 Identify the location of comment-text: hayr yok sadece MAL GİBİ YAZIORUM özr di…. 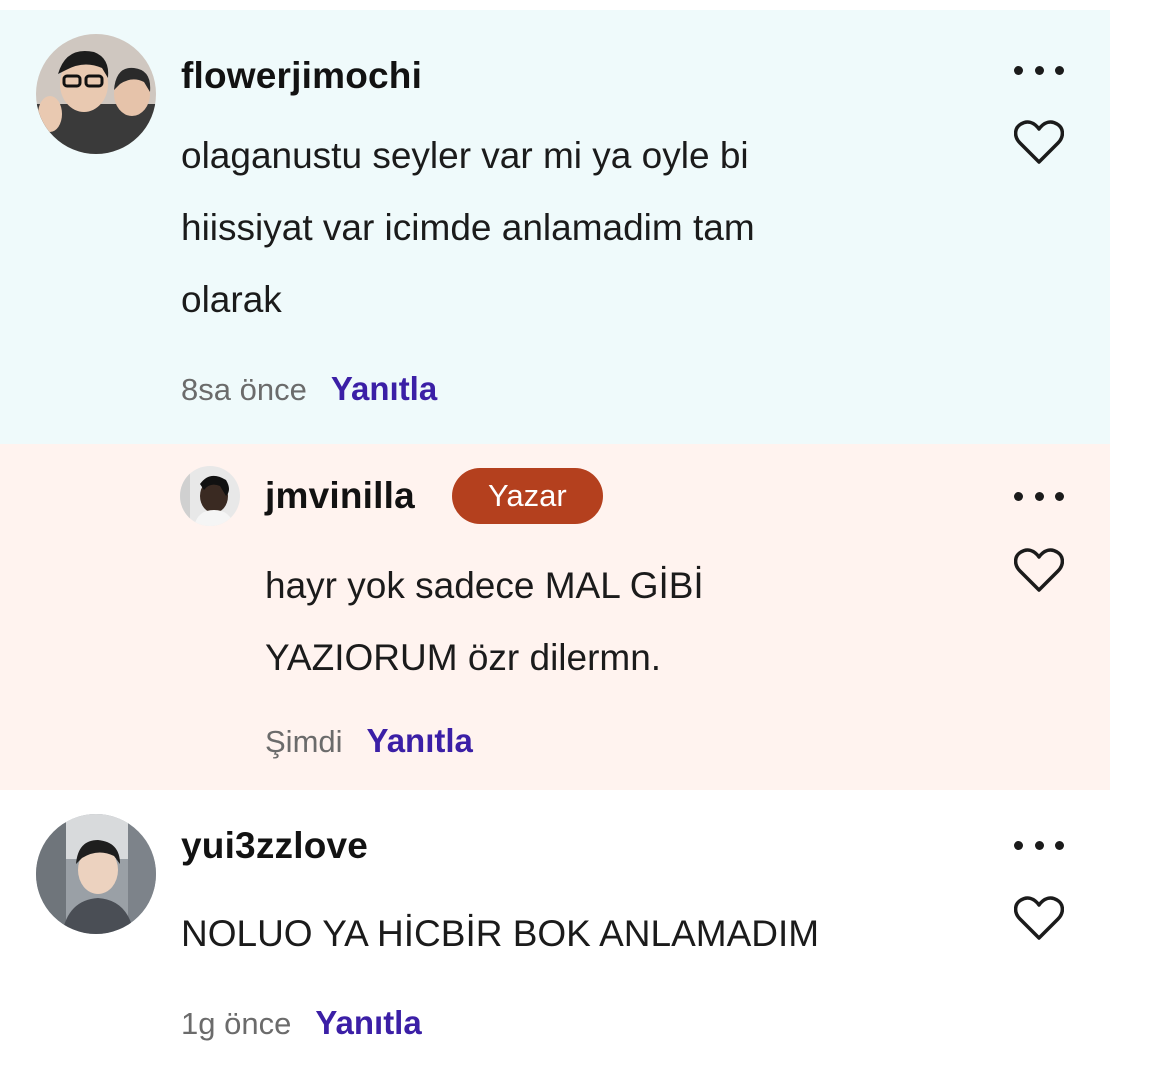
(484, 622).